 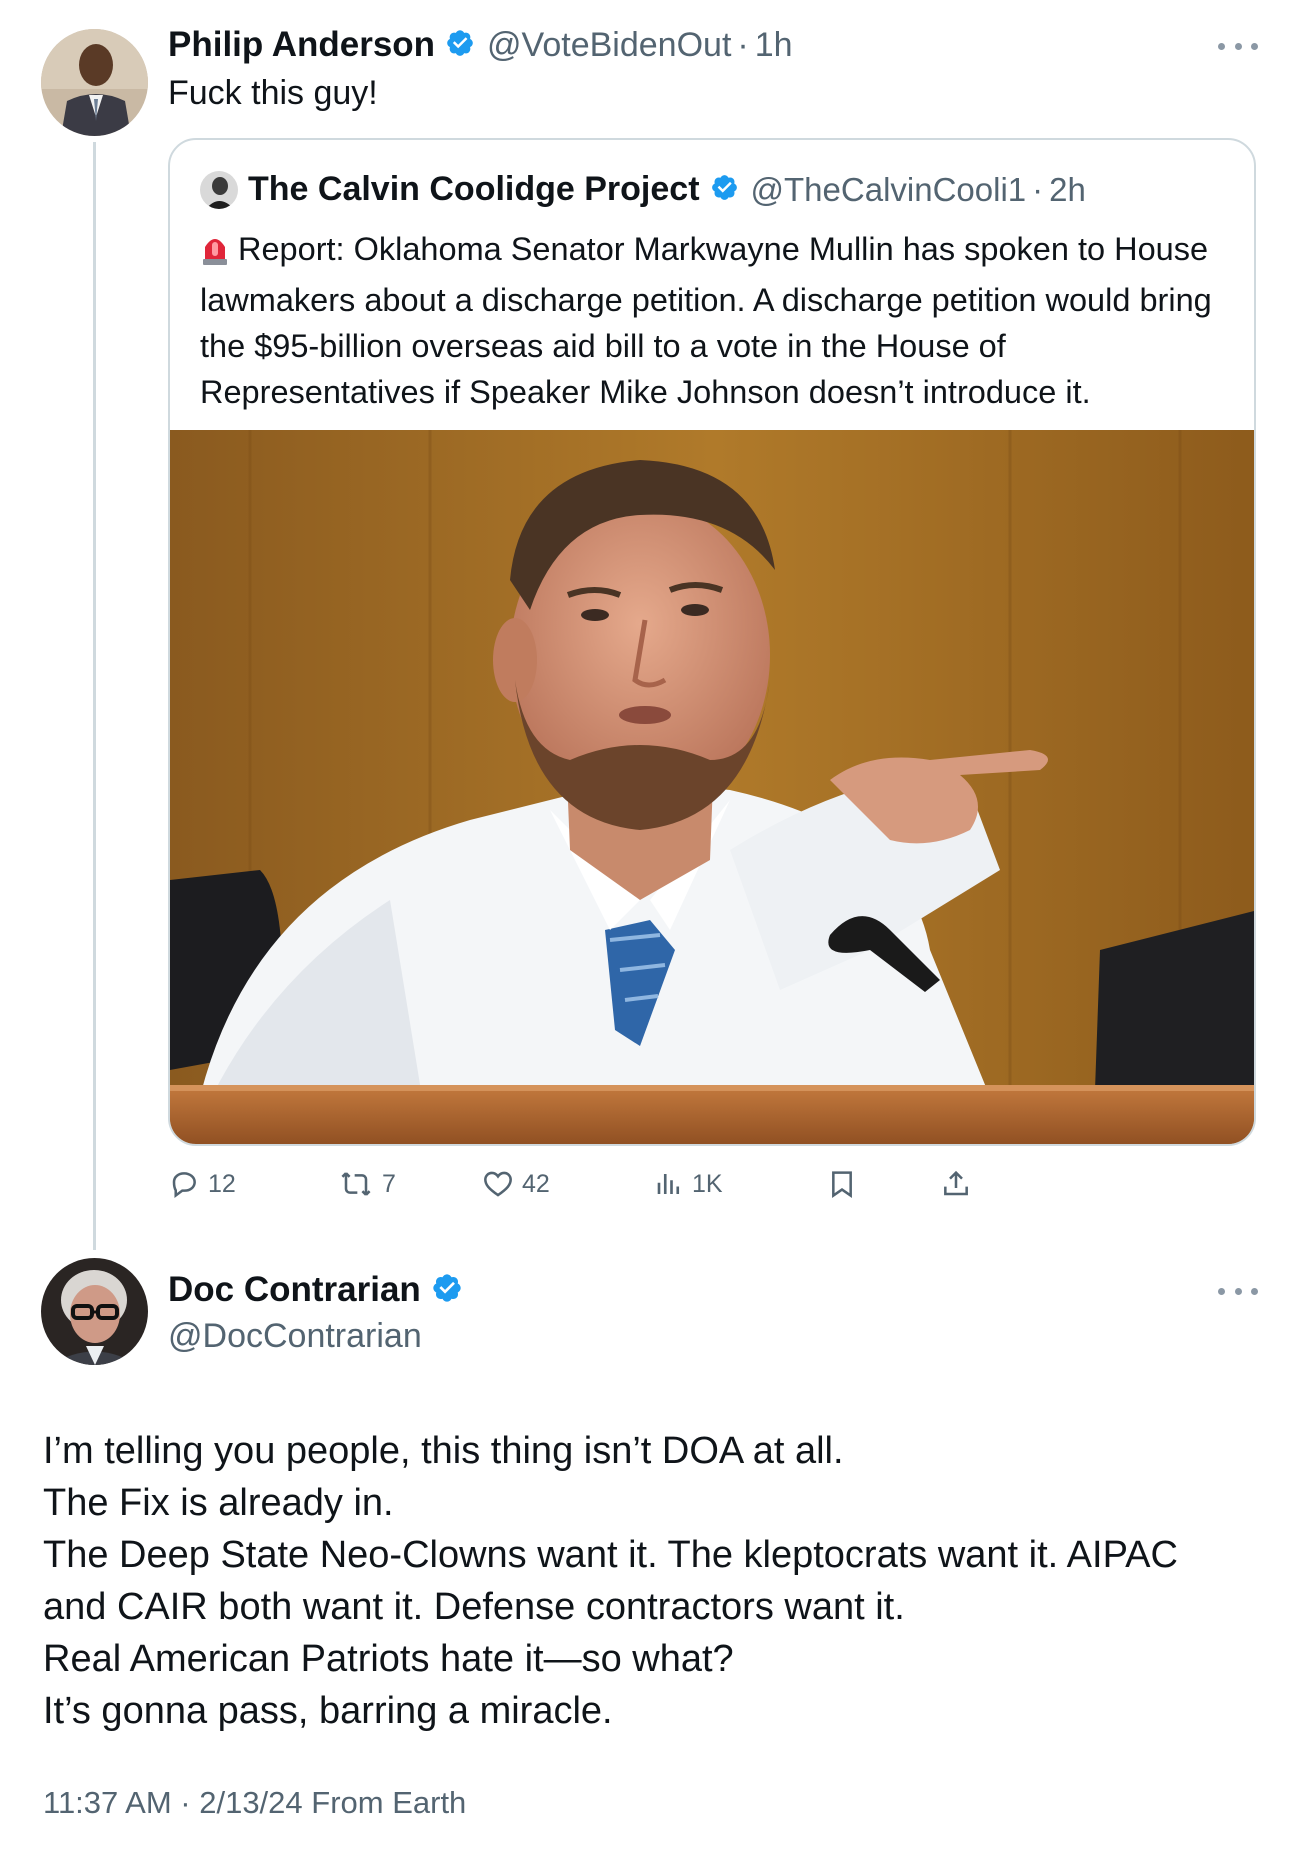 What do you see at coordinates (94, 1311) in the screenshot?
I see `main-author-avatar` at bounding box center [94, 1311].